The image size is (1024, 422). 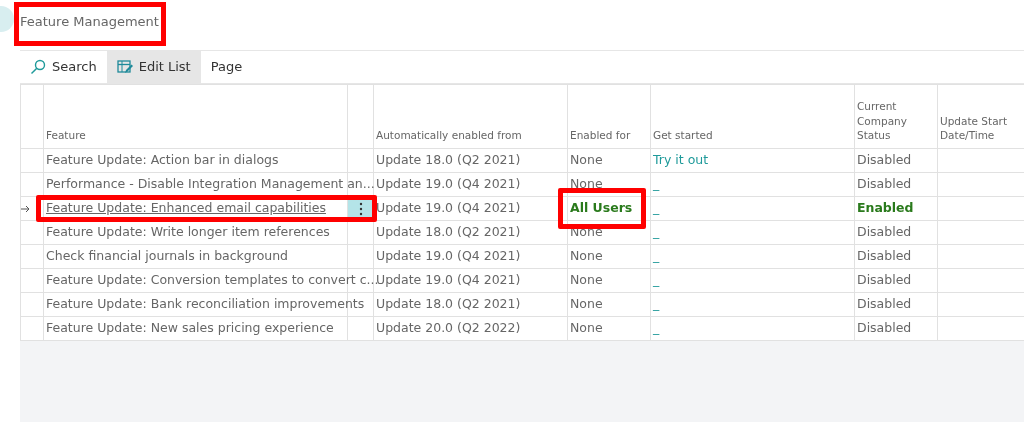 What do you see at coordinates (601, 208) in the screenshot?
I see `table-cell: All Users` at bounding box center [601, 208].